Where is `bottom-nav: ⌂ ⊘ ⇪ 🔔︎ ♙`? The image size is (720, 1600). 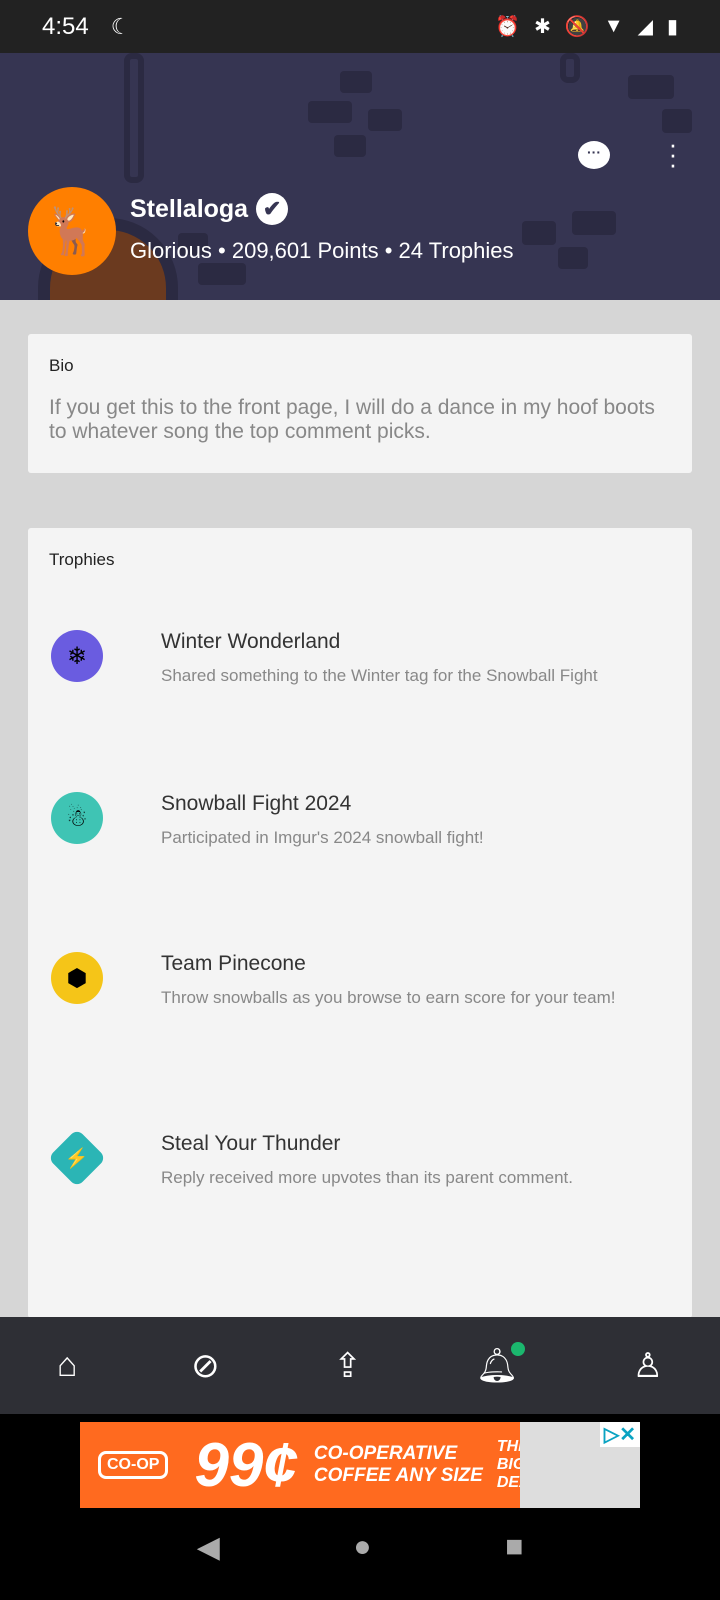 bottom-nav: ⌂ ⊘ ⇪ 🔔︎ ♙ is located at coordinates (360, 1365).